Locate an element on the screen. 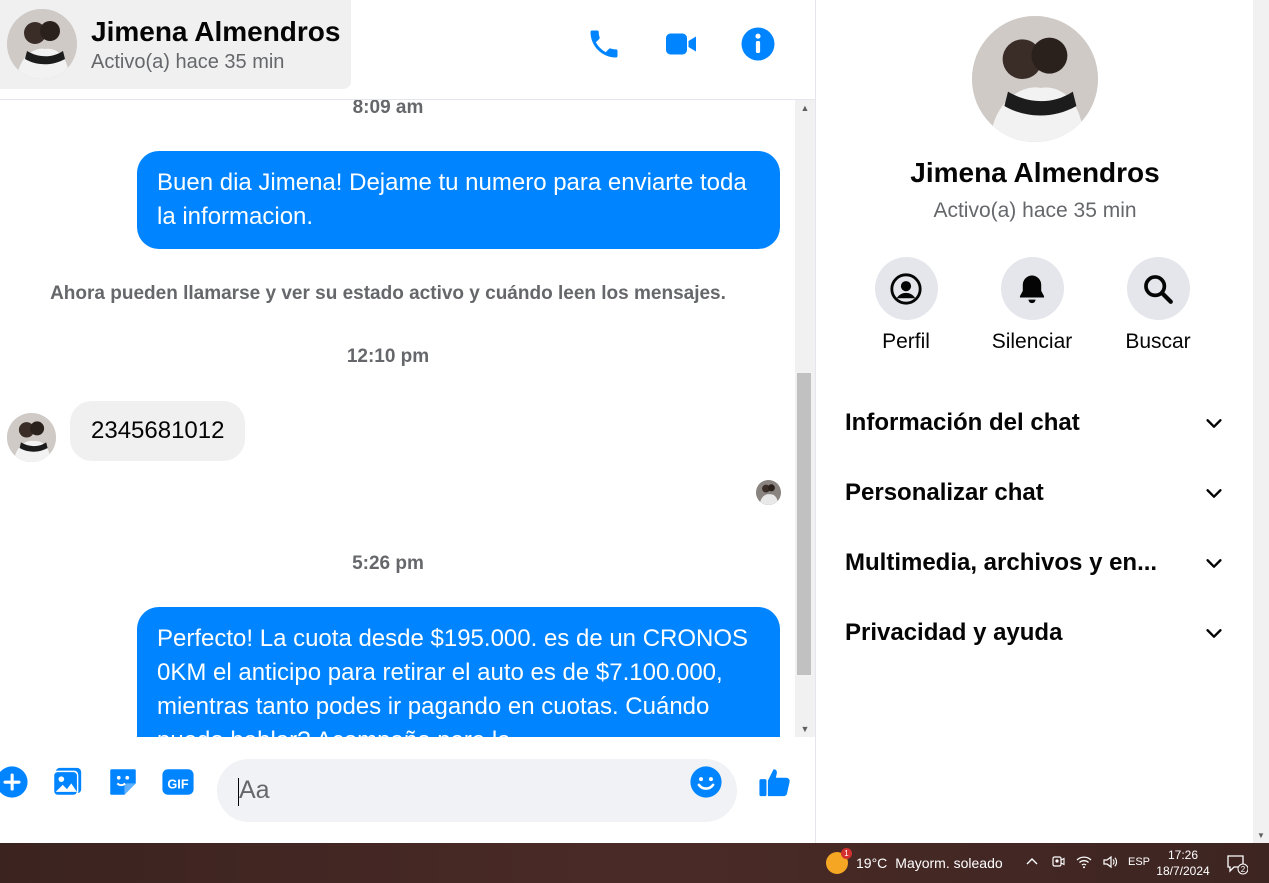  read-receipt-avatar is located at coordinates (768, 492).